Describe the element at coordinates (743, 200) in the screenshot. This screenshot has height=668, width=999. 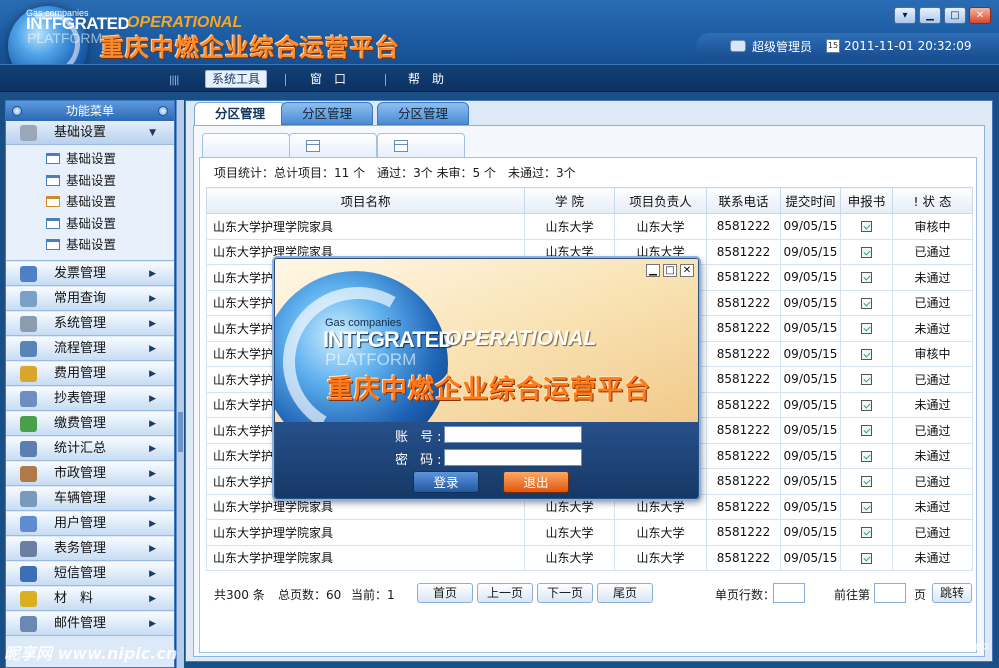
I see `col-phone: 联系电话` at that location.